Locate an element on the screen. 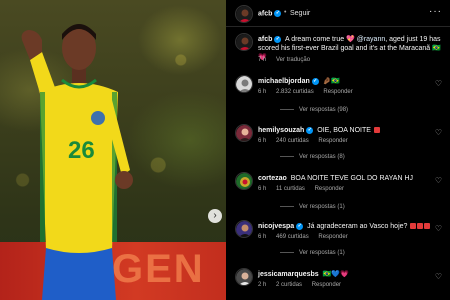  comment-text: 🇧🇷💙💗 is located at coordinates (335, 274).